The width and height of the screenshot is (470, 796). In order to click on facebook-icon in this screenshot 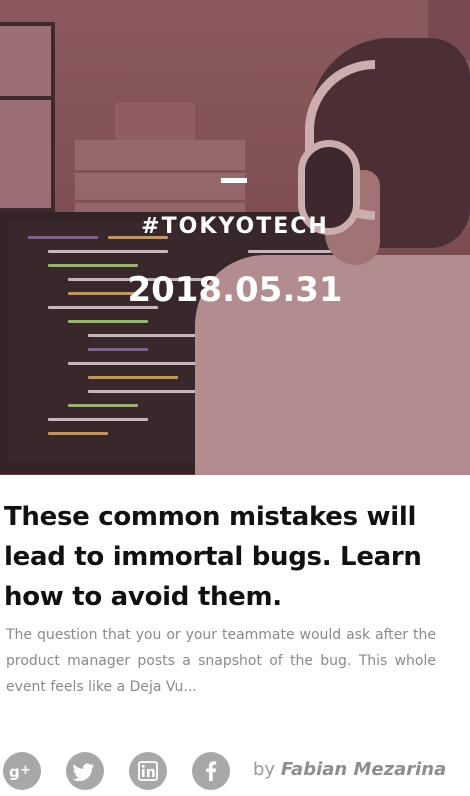, I will do `click(211, 771)`.